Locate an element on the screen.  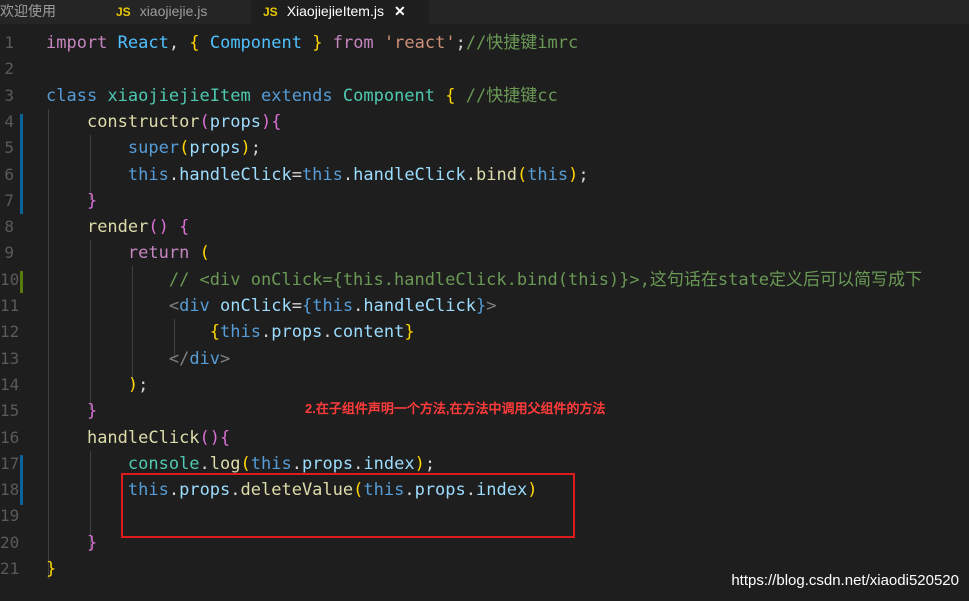
code-line: 11 <div onClick={this.handleClick}> is located at coordinates (484, 306).